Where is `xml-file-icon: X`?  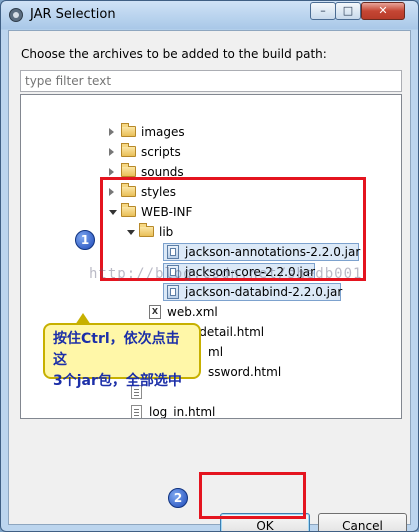 xml-file-icon: X is located at coordinates (155, 312).